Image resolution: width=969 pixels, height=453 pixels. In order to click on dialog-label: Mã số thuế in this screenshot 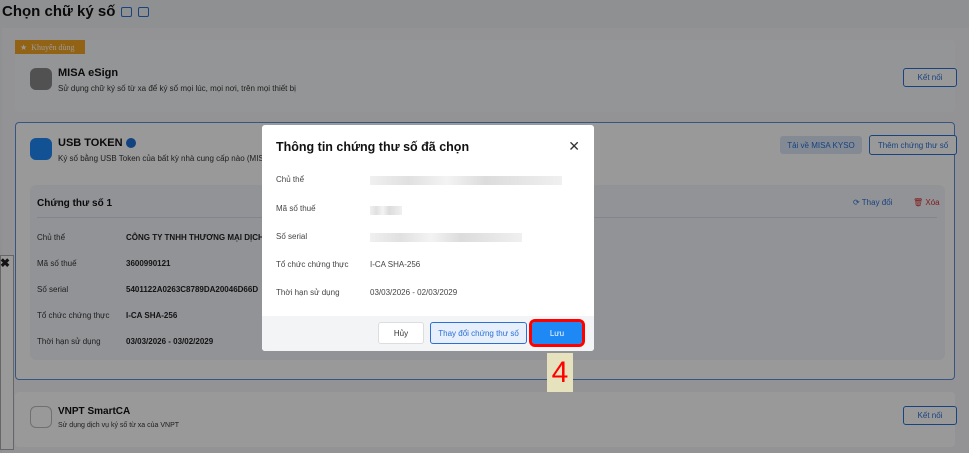, I will do `click(296, 208)`.